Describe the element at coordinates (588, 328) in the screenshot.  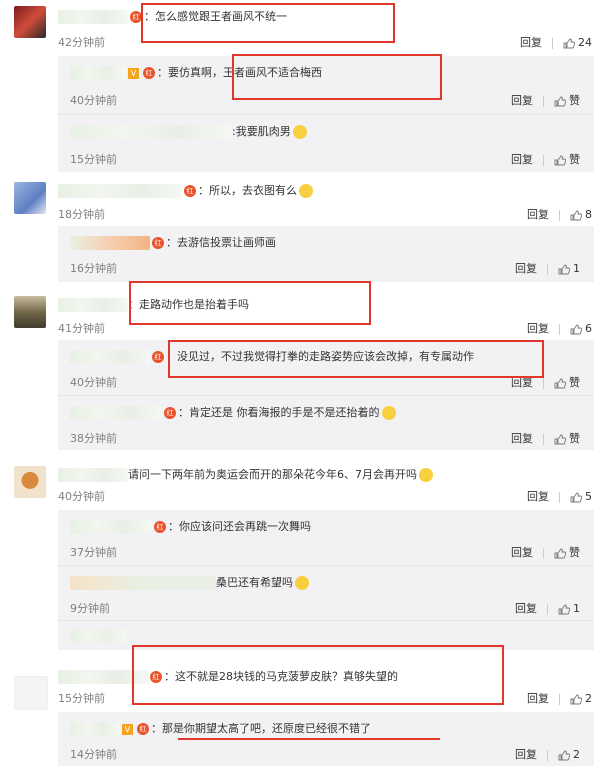
I see `like-count: 6` at that location.